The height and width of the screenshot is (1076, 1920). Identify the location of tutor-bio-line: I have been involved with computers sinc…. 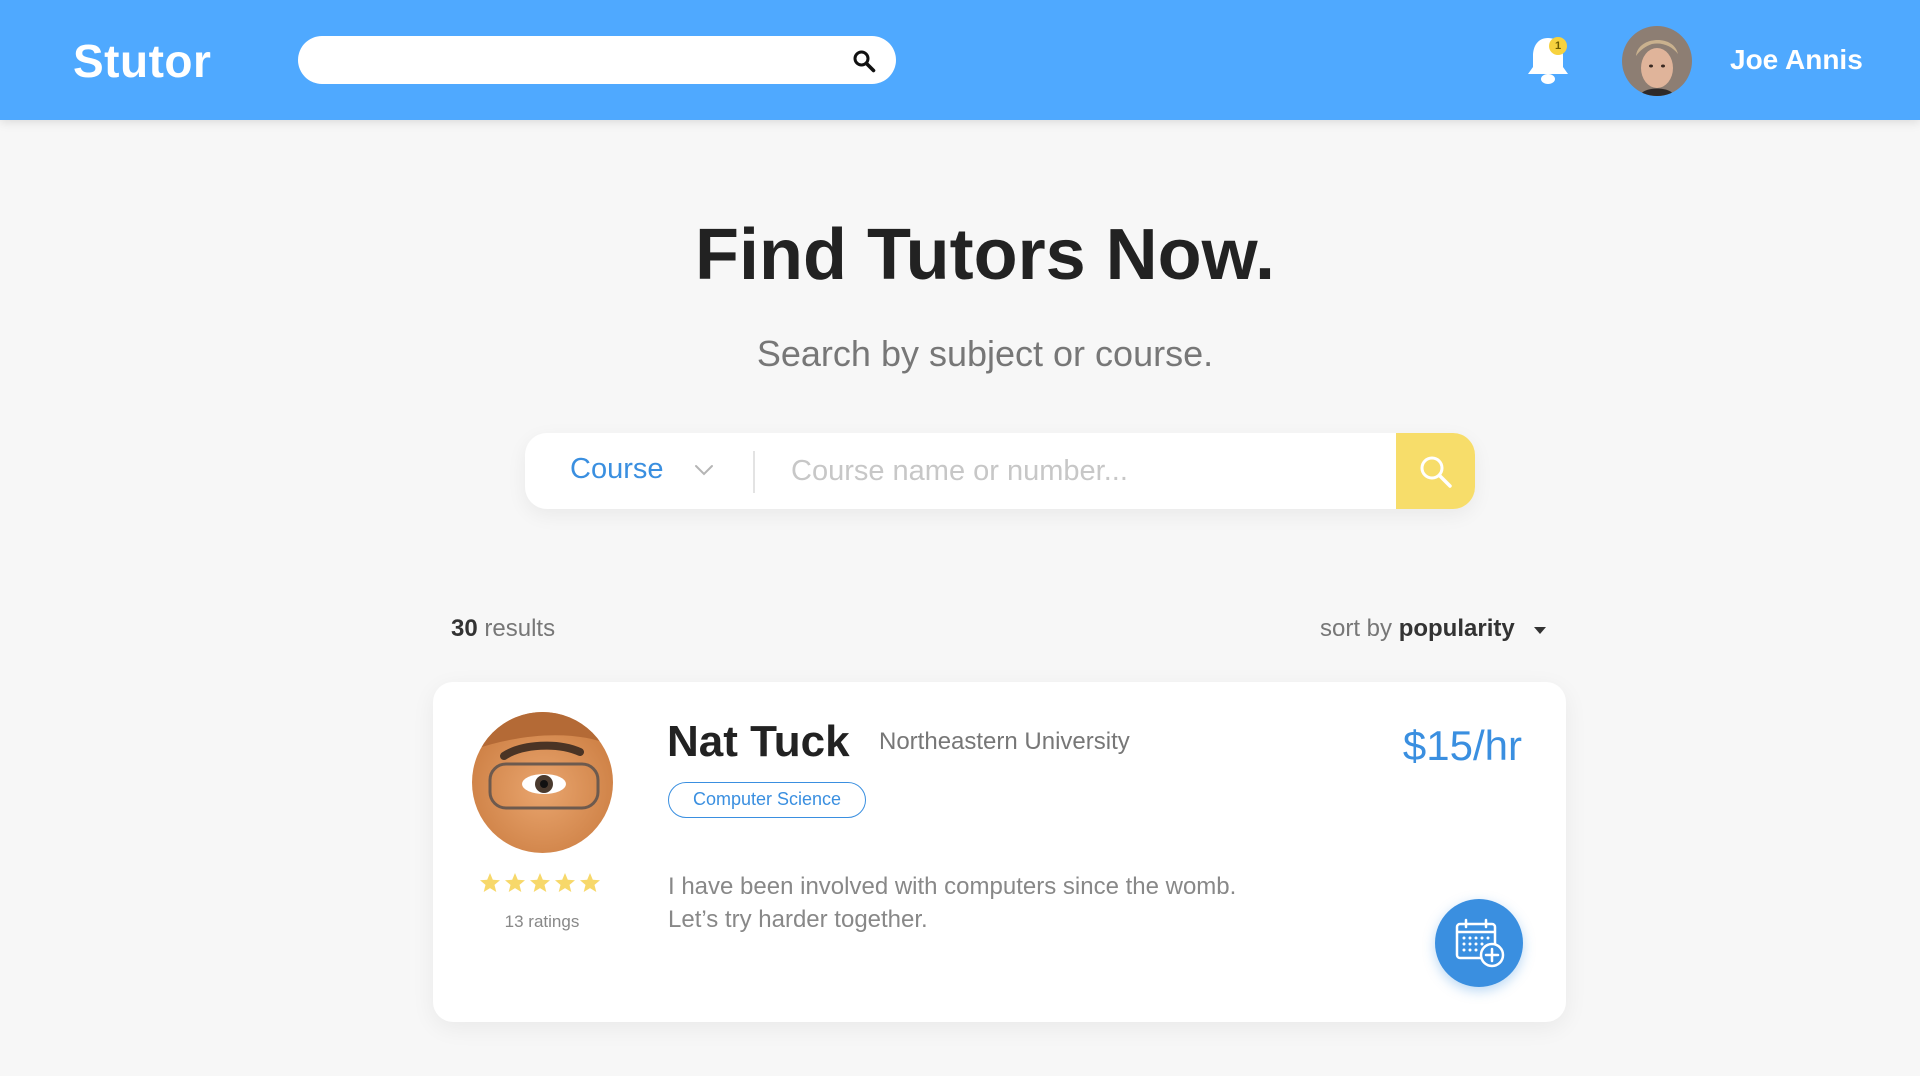
(952, 886).